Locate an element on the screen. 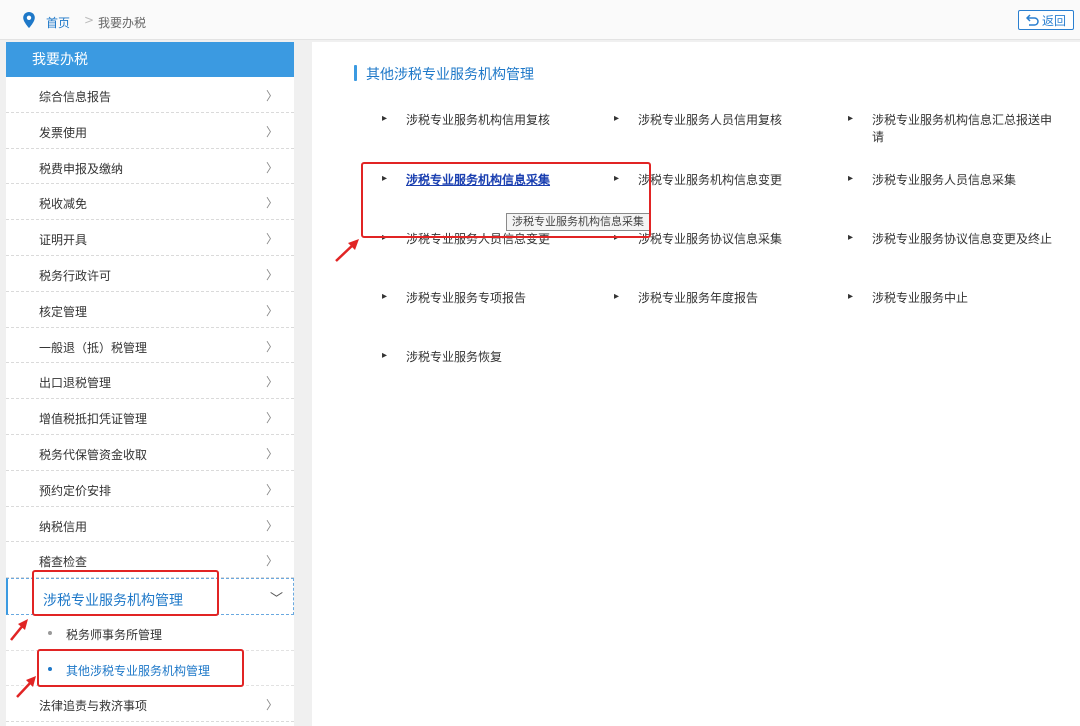 The width and height of the screenshot is (1080, 726). sidebar-item-label: 税务行政许可 is located at coordinates (75, 275).